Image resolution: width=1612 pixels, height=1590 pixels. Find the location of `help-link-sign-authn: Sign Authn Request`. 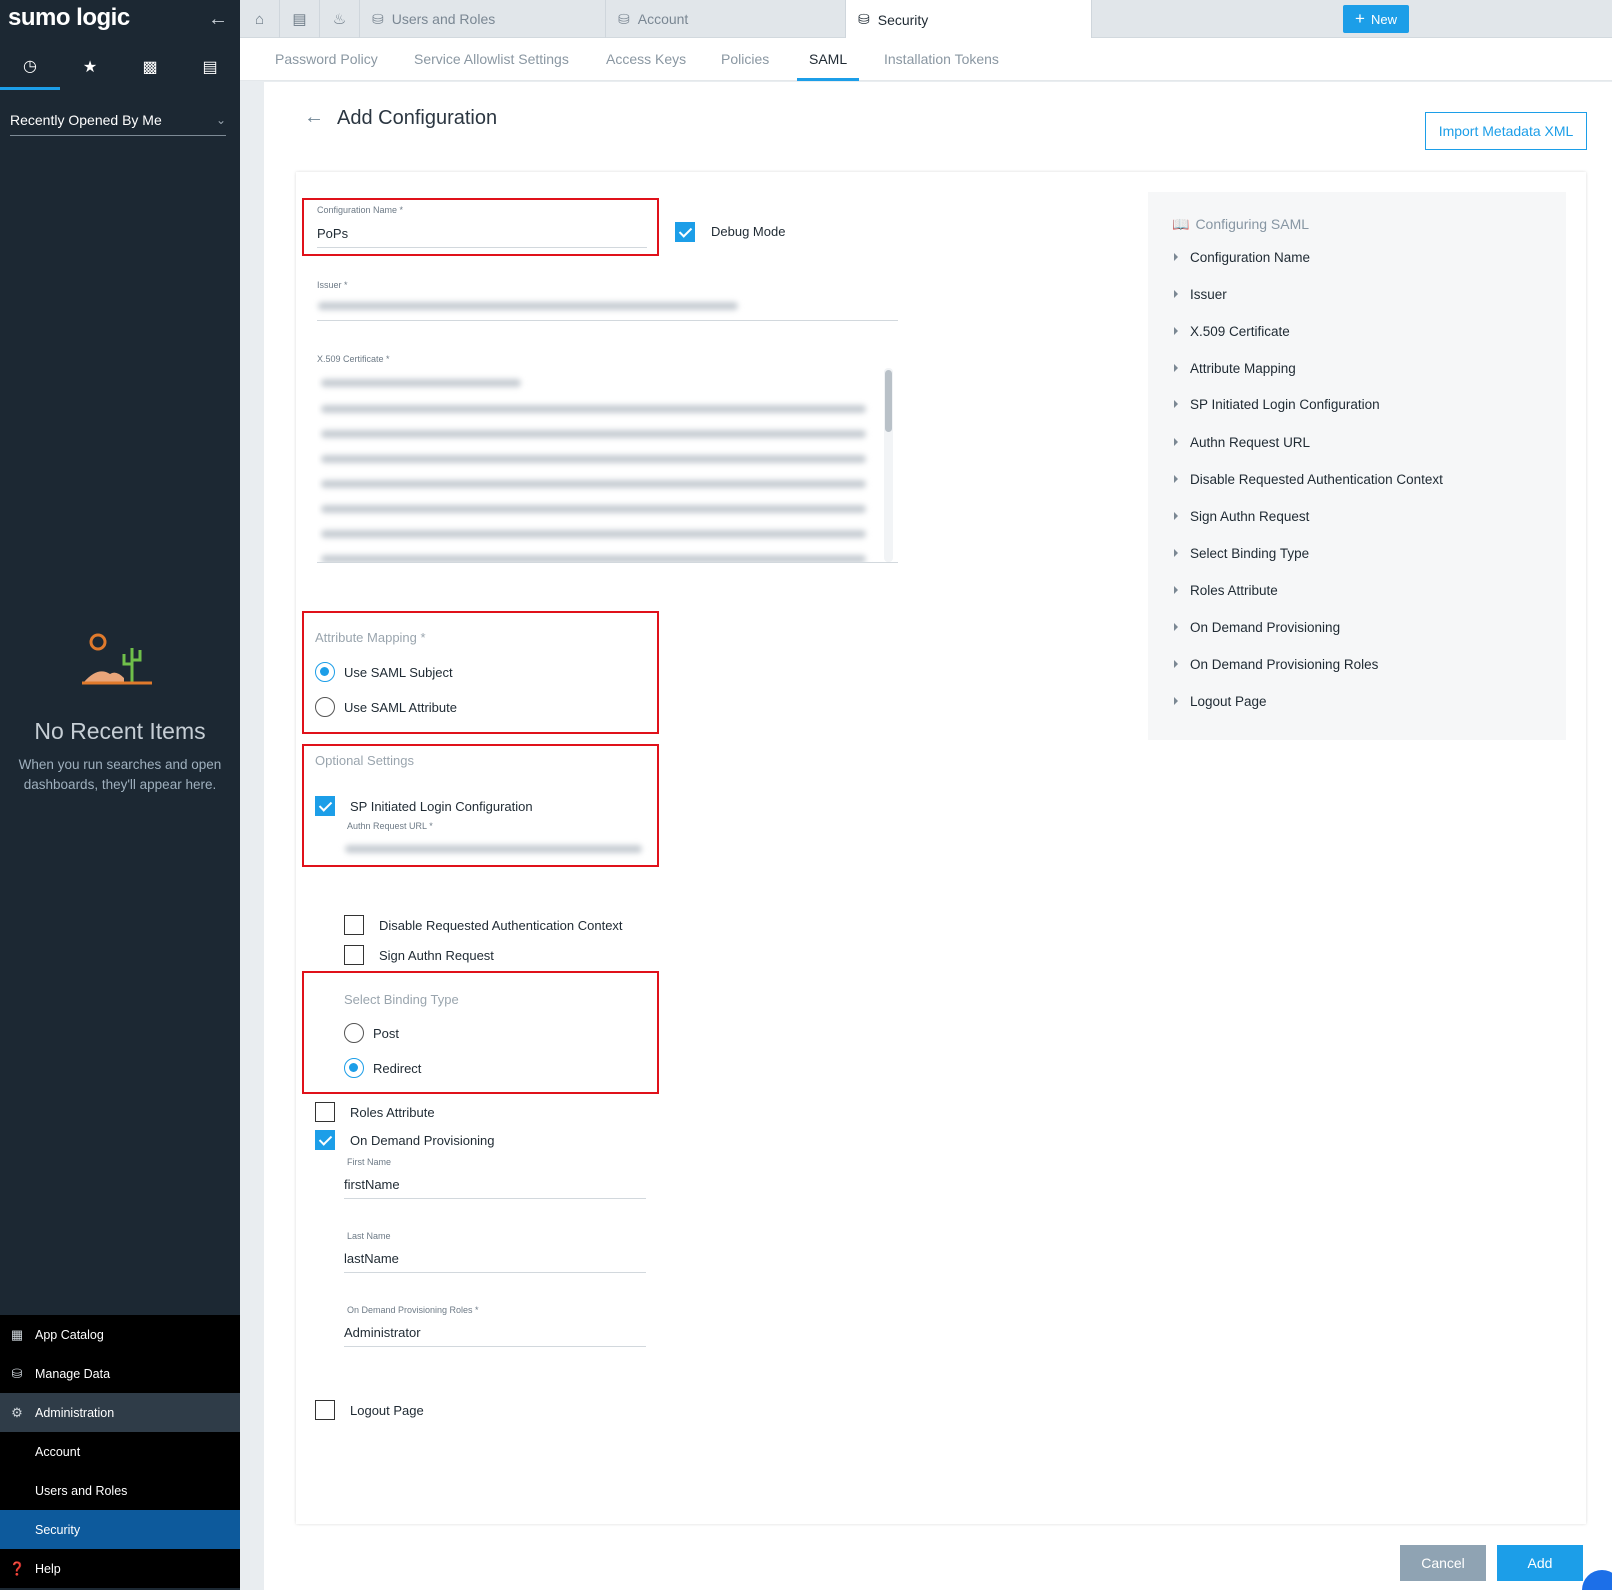

help-link-sign-authn: Sign Authn Request is located at coordinates (1241, 516).